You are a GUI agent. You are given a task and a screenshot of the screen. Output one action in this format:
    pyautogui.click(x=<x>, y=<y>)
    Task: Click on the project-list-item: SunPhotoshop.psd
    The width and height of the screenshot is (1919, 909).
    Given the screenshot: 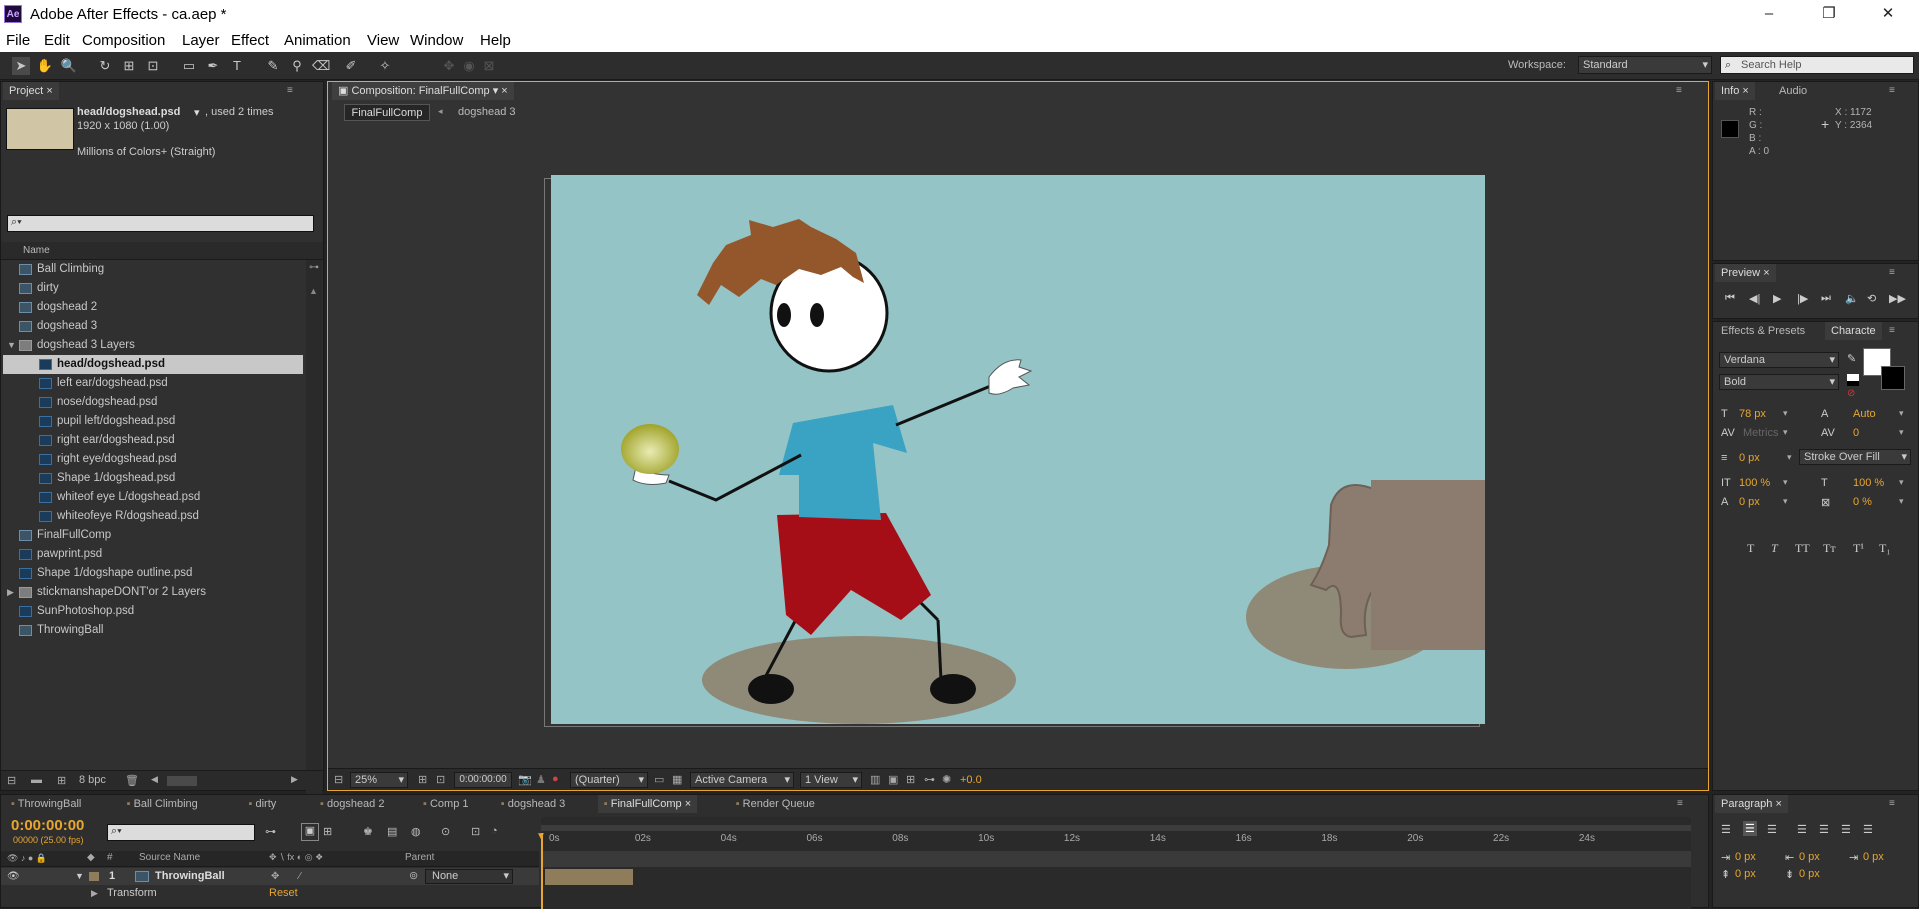 What is the action you would take?
    pyautogui.click(x=153, y=611)
    